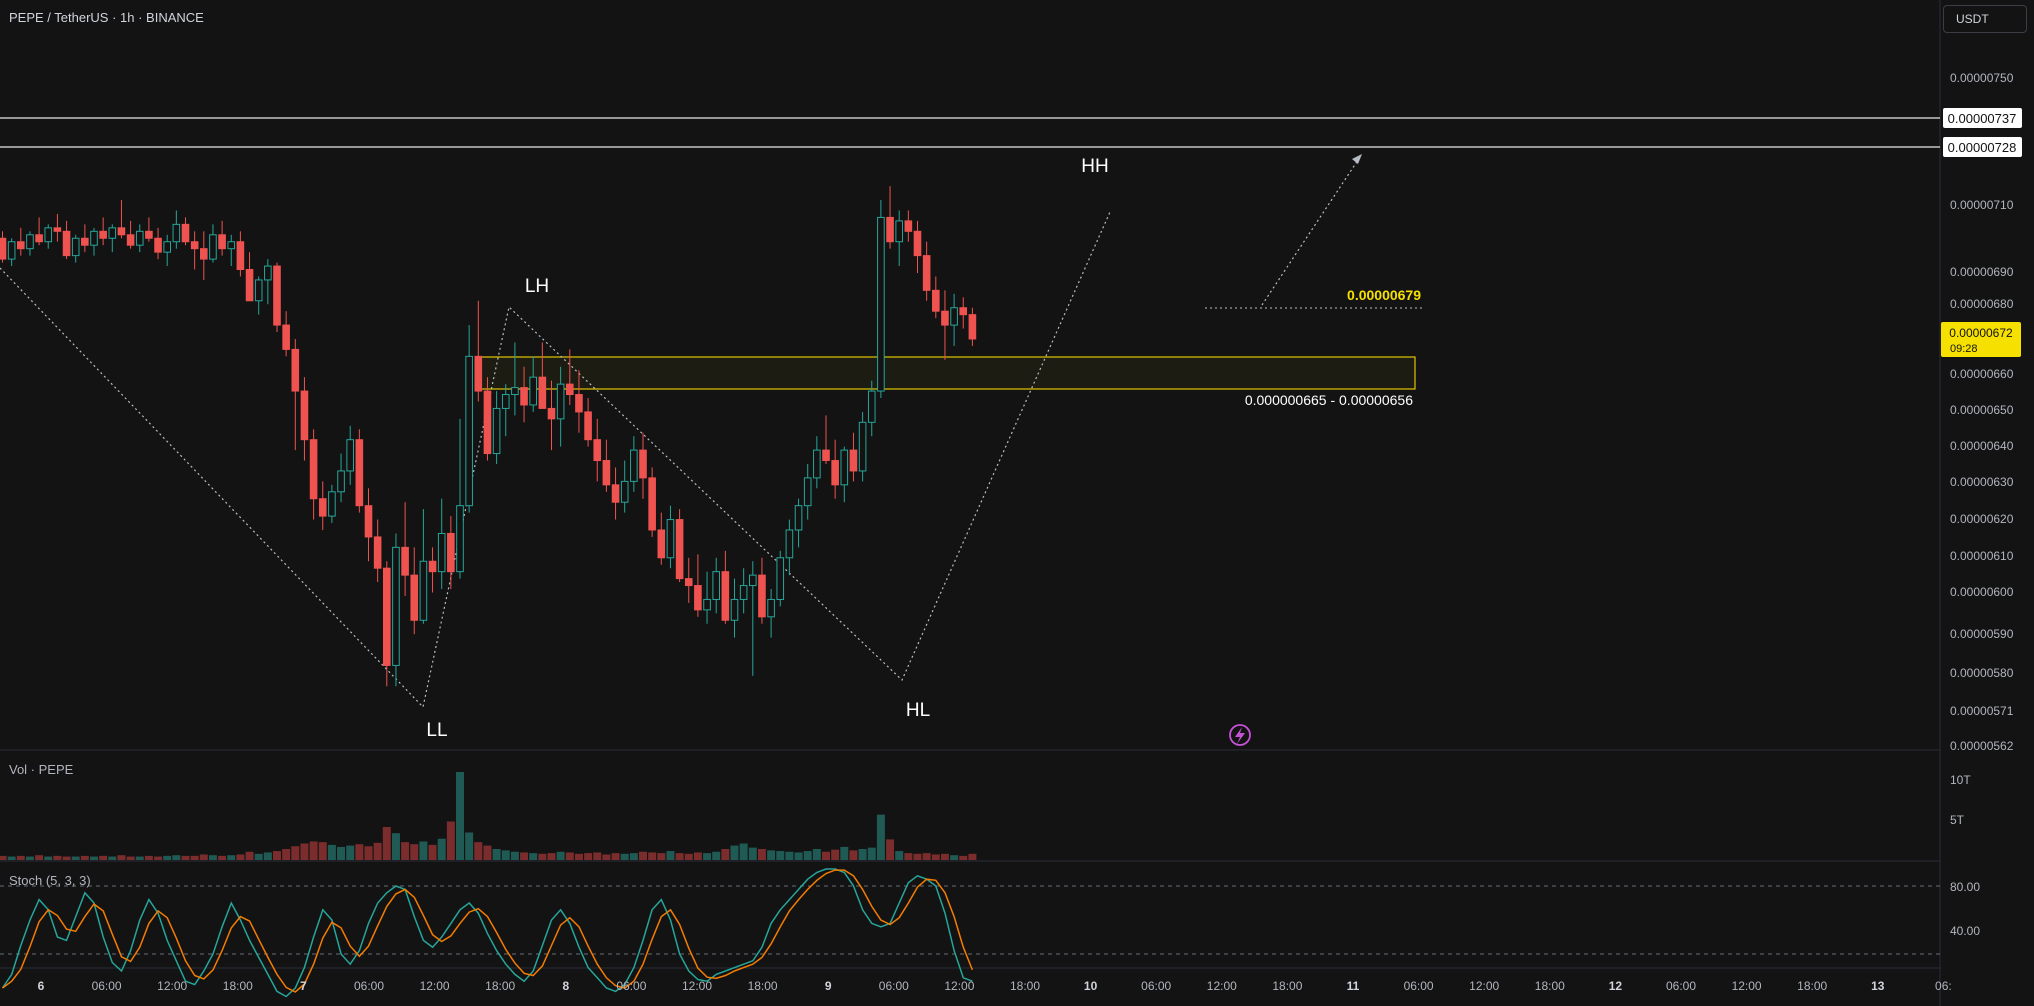  I want to click on demand-zone, so click(946, 373).